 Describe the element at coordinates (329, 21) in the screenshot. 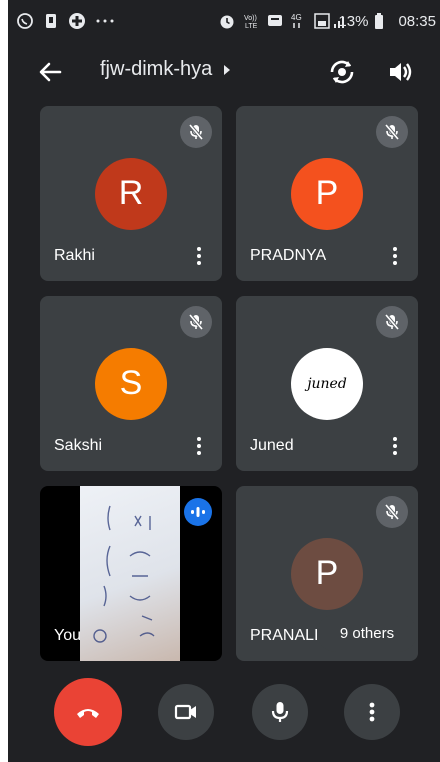

I see `signal-icon` at that location.